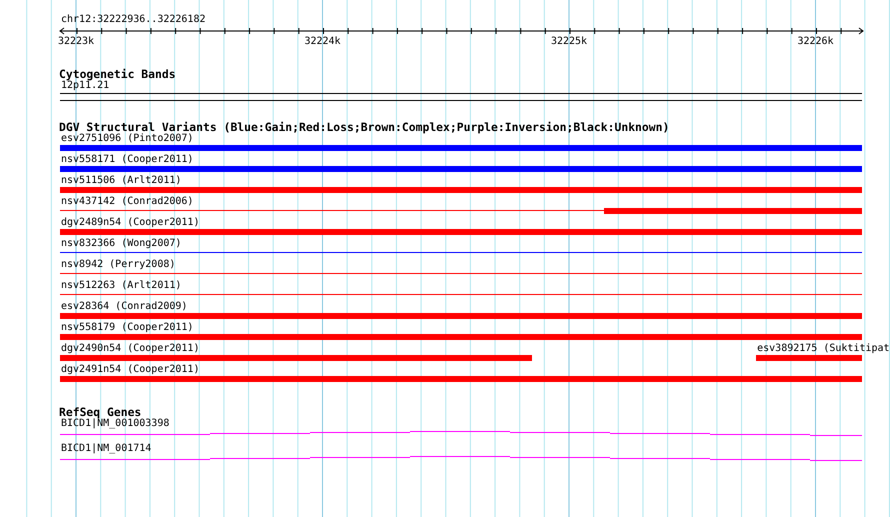  Describe the element at coordinates (815, 42) in the screenshot. I see `tick-label: 32226k` at that location.